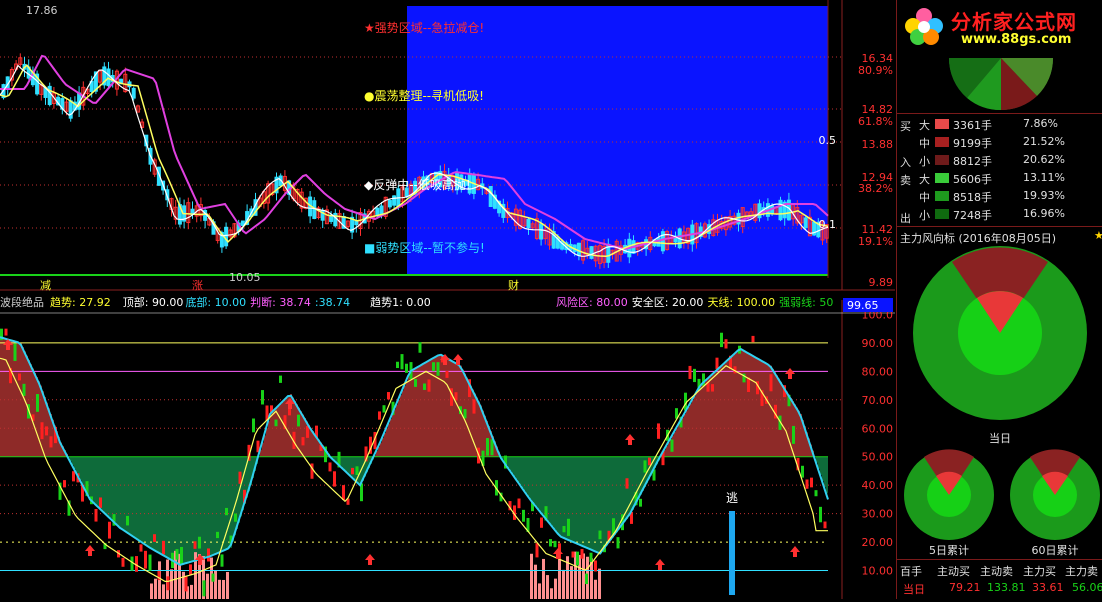  Describe the element at coordinates (386, 302) in the screenshot. I see `trend1-label: 趋势1:` at that location.